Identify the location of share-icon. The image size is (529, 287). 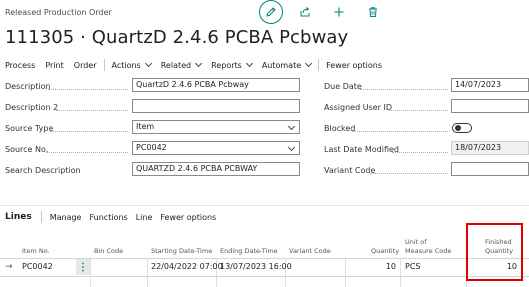
(305, 12).